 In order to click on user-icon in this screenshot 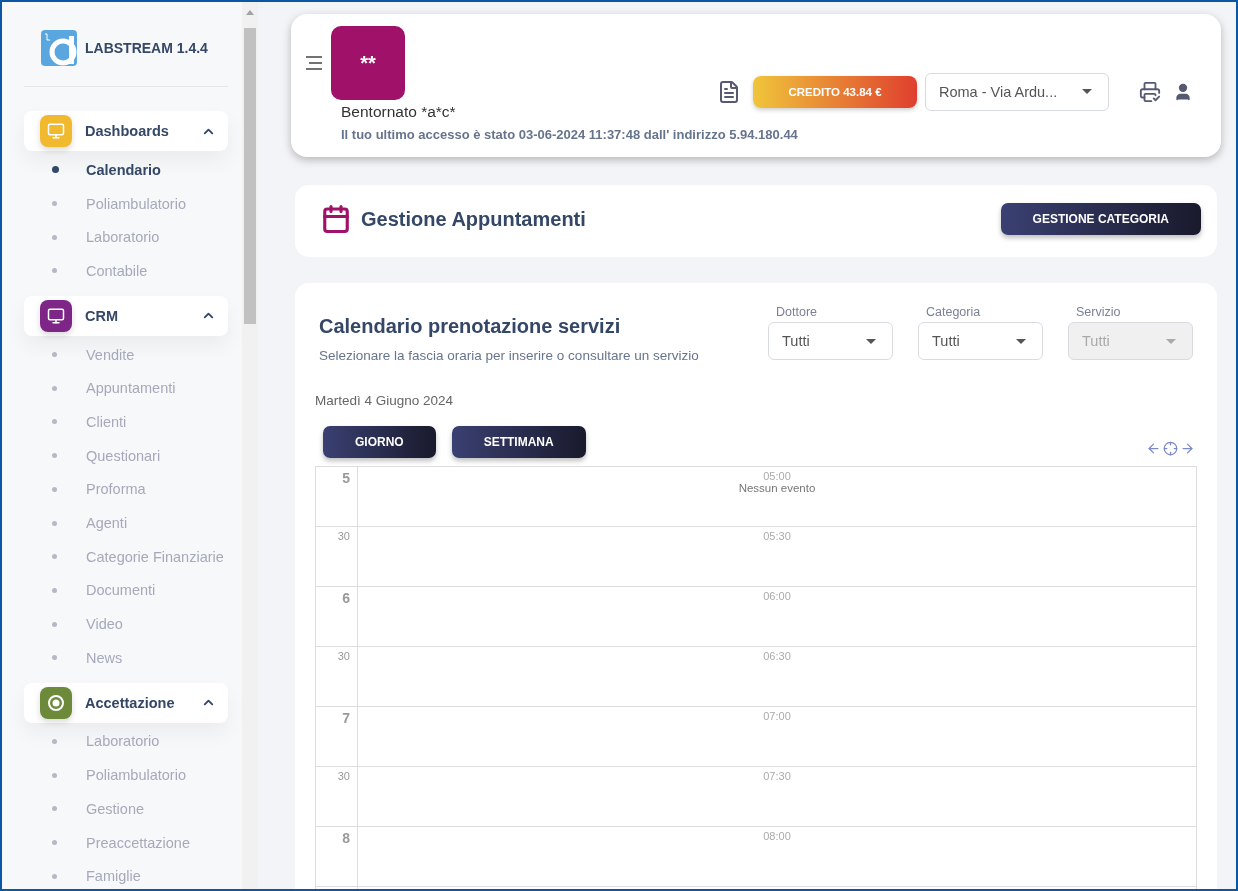, I will do `click(1183, 91)`.